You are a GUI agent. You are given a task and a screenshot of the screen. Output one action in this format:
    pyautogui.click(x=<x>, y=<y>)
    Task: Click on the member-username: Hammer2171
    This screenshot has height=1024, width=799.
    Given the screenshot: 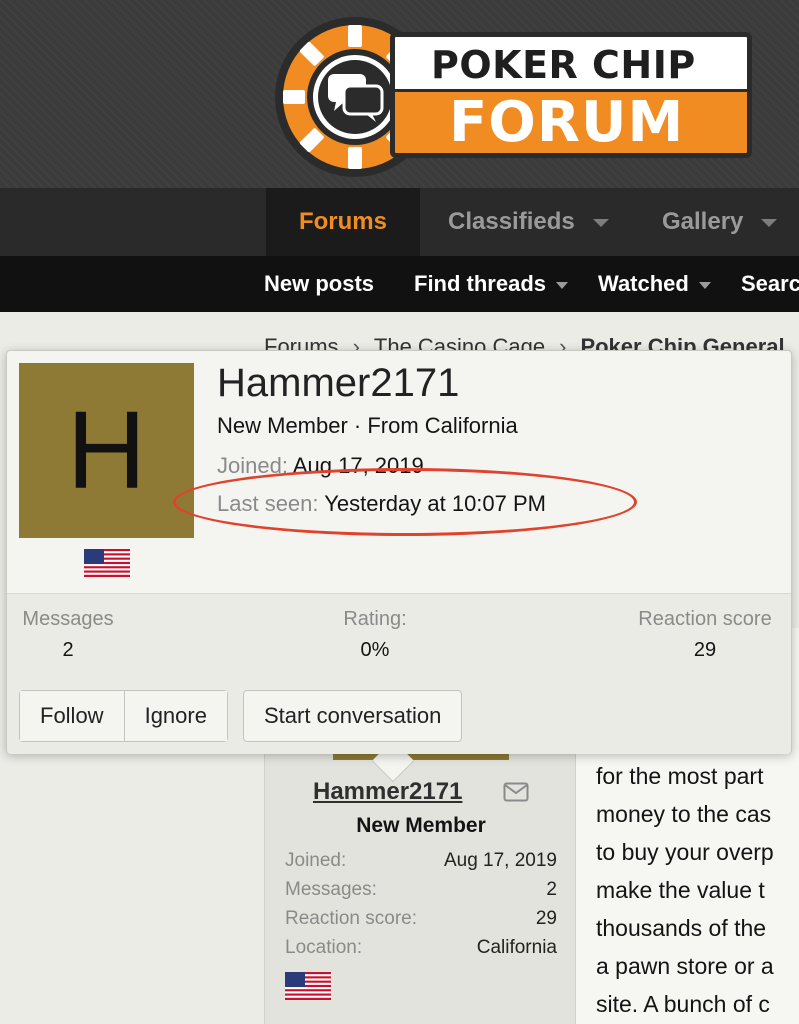 What is the action you would take?
    pyautogui.click(x=338, y=383)
    